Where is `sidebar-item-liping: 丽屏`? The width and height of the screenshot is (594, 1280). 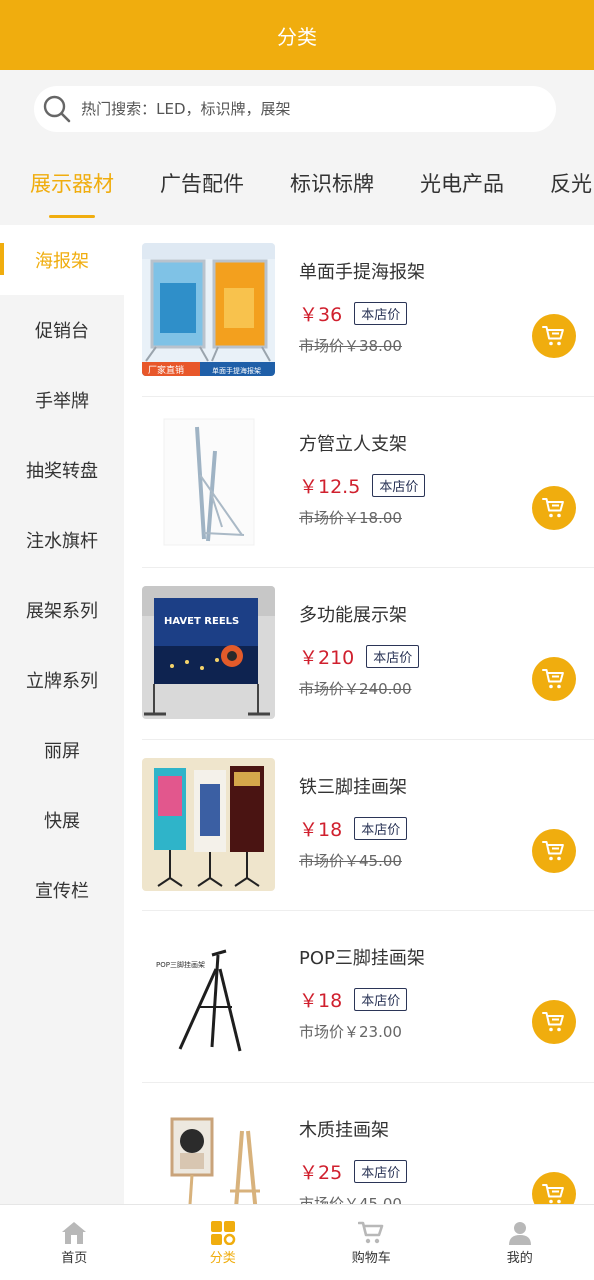 sidebar-item-liping: 丽屏 is located at coordinates (62, 750).